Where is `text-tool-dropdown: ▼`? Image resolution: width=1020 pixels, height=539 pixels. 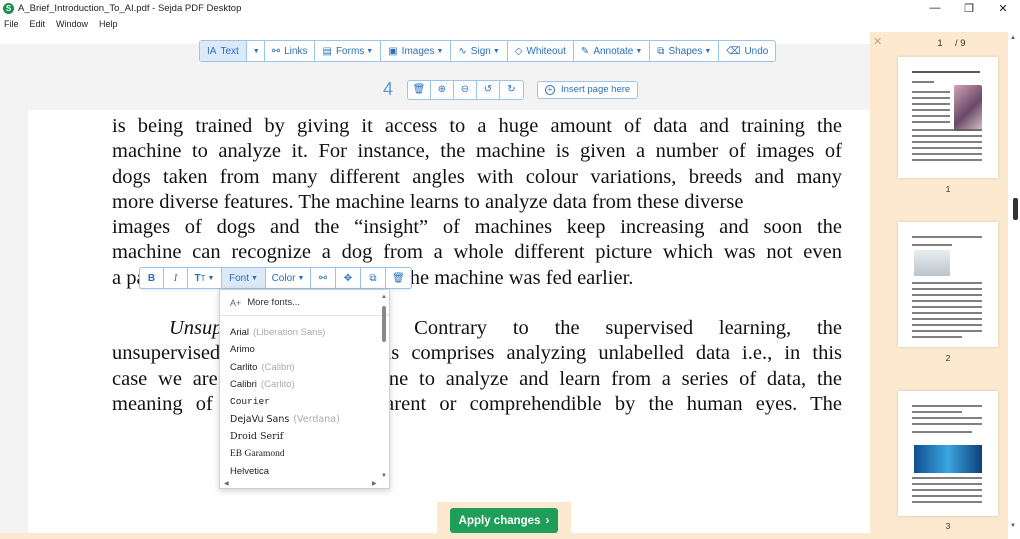
text-tool-dropdown: ▼ is located at coordinates (256, 51).